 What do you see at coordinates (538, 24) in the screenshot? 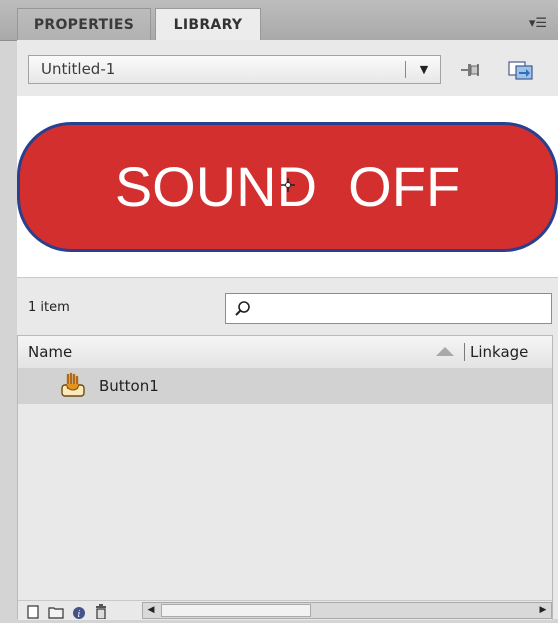
I see `panel-menu-icon: ▾☰` at bounding box center [538, 24].